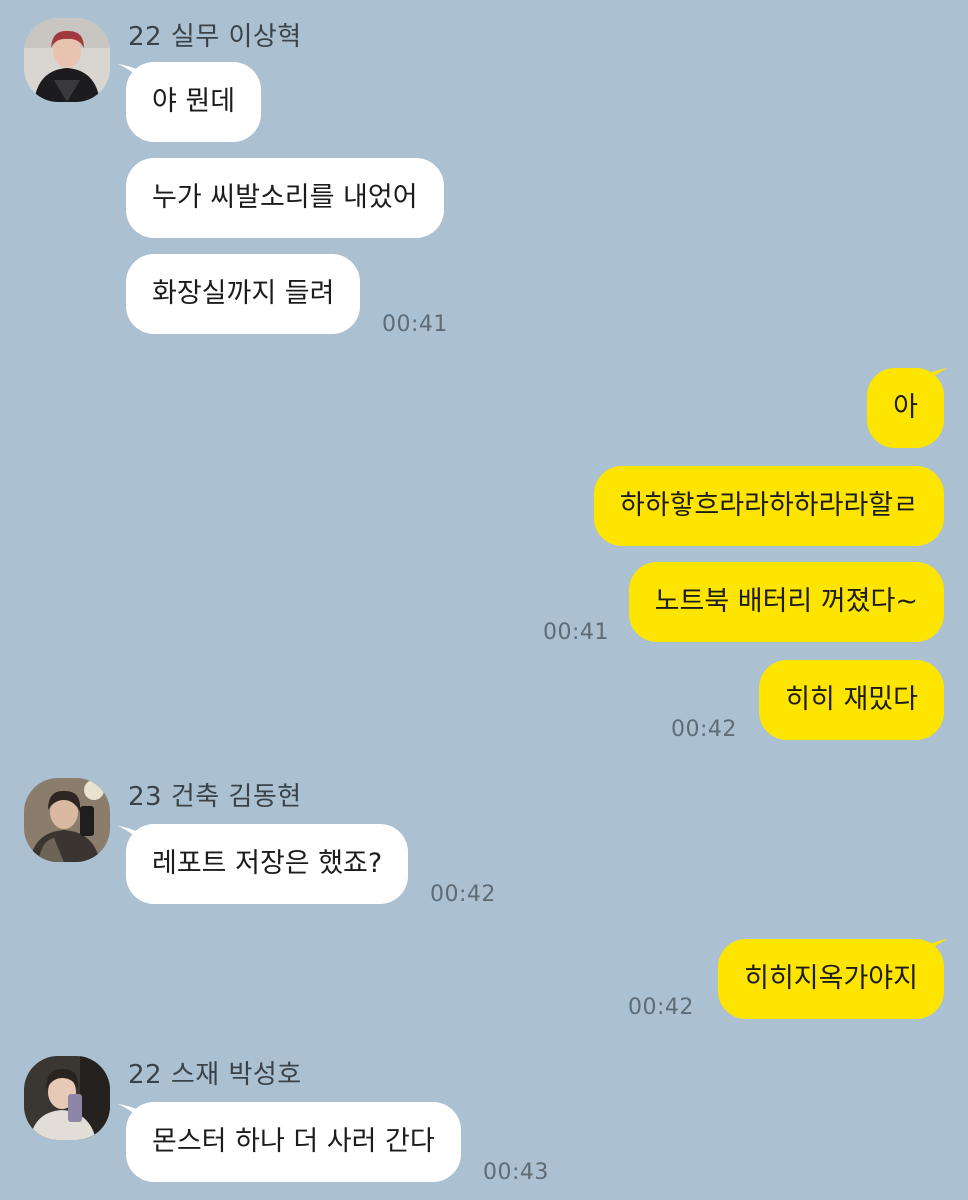 The height and width of the screenshot is (1200, 968). Describe the element at coordinates (215, 797) in the screenshot. I see `sender-name: 23 건축 김동현` at that location.